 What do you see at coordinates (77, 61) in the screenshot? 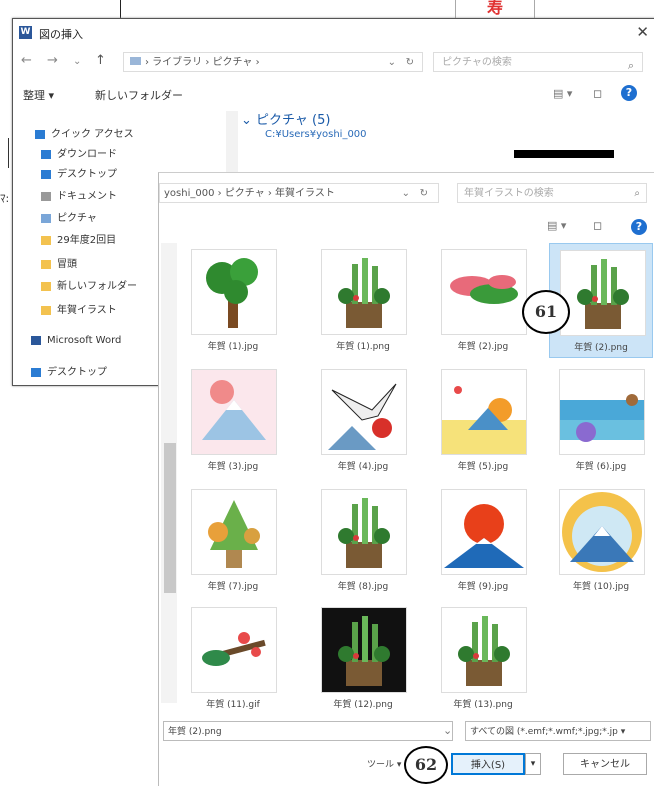
I see `recent-dropdown-icon: ⌄` at bounding box center [77, 61].